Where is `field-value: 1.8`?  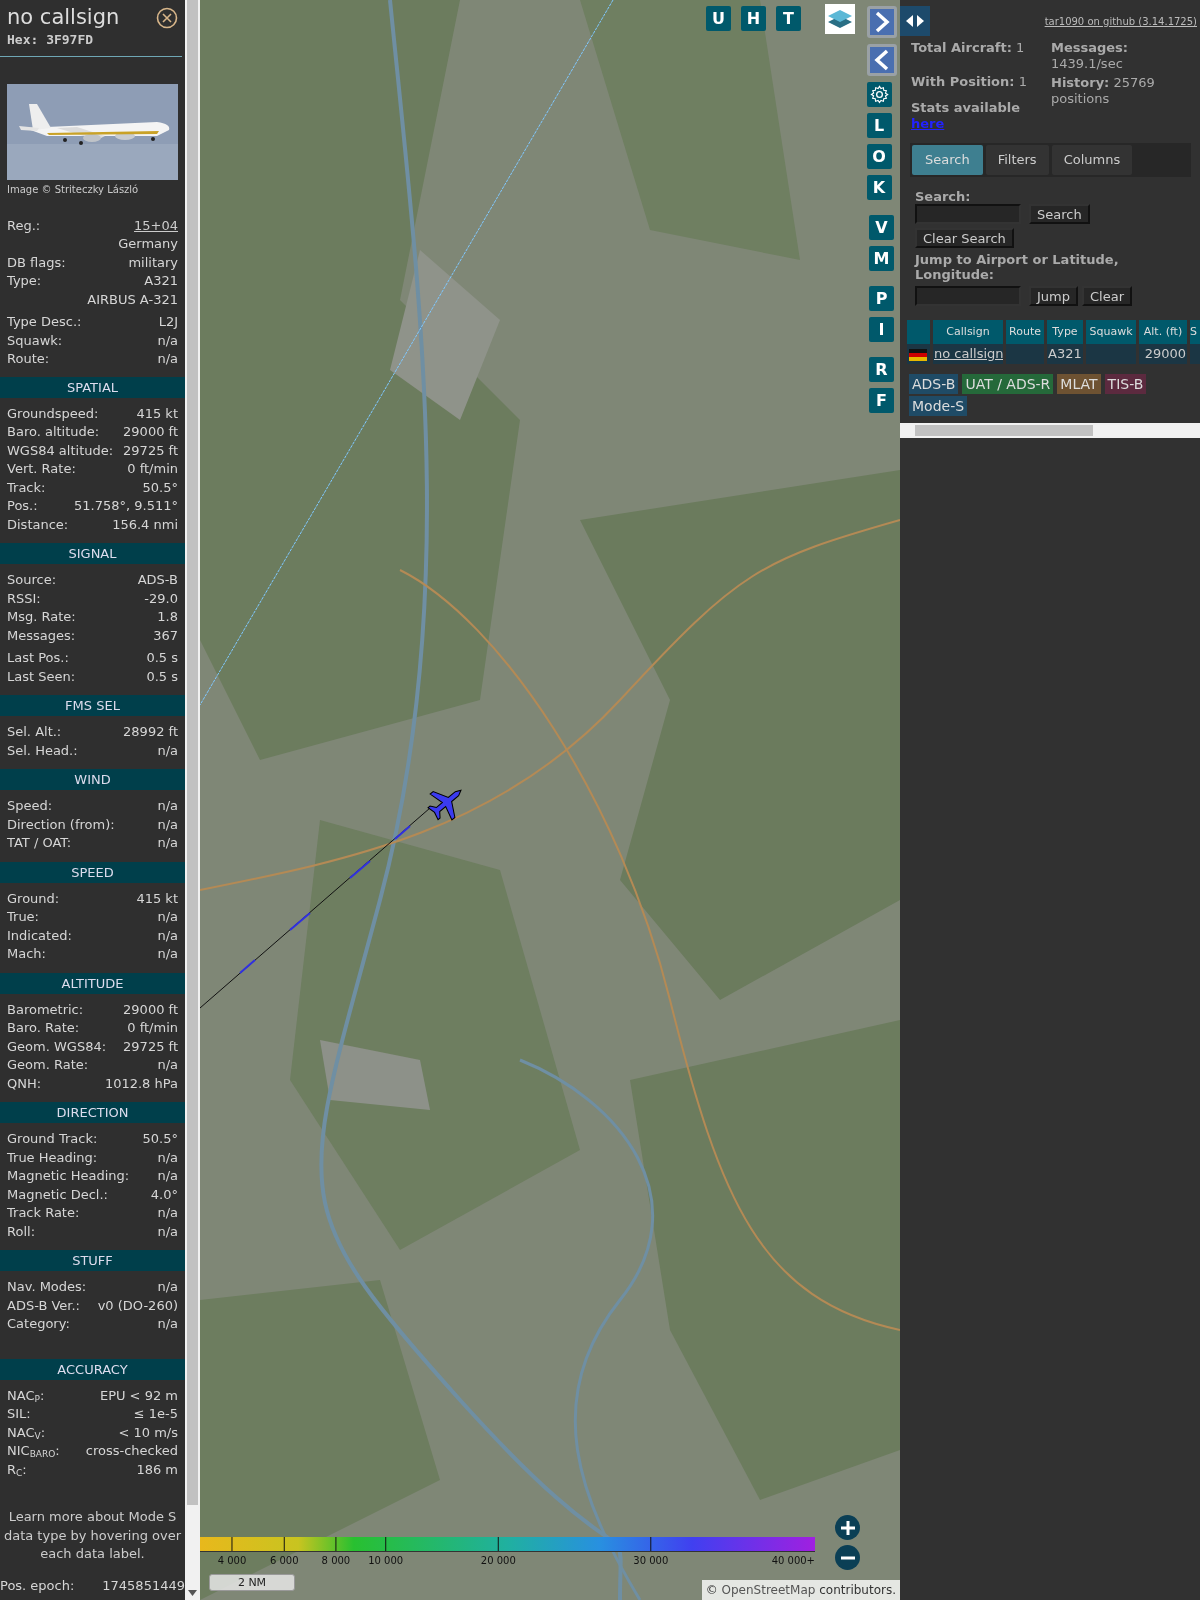
field-value: 1.8 is located at coordinates (167, 617).